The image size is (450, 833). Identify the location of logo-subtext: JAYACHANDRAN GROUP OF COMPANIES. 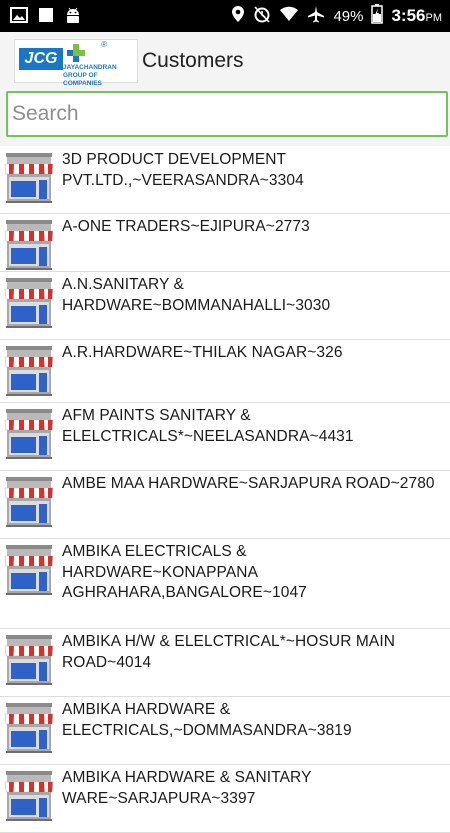
(90, 75).